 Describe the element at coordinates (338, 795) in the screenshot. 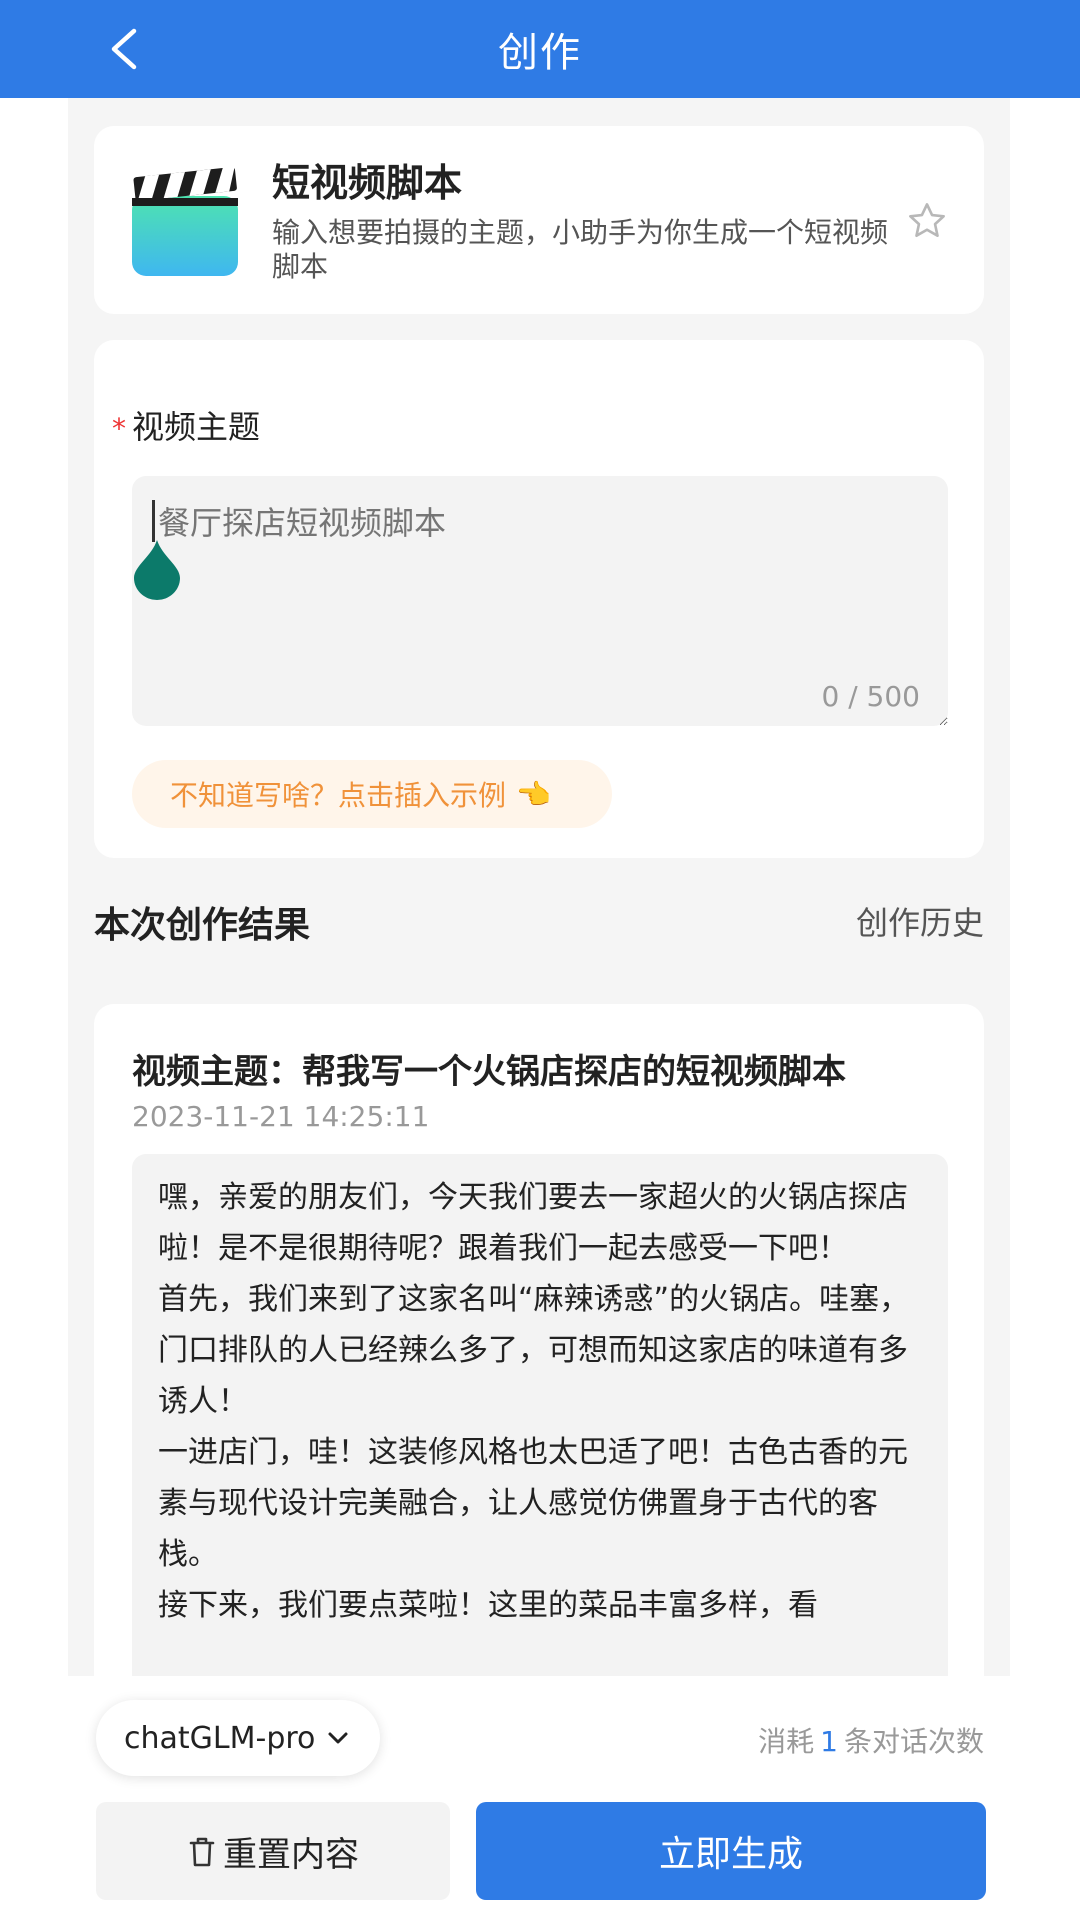

I see `insert-example-label: 不知道写啥？点击插入示例` at that location.